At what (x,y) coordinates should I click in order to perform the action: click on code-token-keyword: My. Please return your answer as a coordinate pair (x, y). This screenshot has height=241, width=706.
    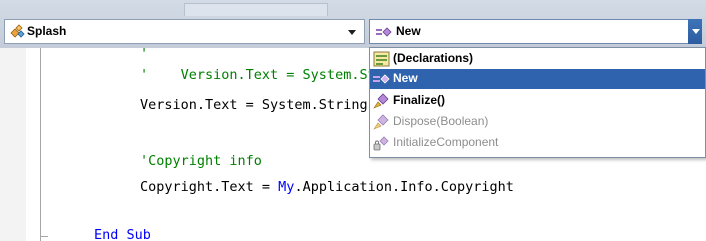
    Looking at the image, I should click on (286, 187).